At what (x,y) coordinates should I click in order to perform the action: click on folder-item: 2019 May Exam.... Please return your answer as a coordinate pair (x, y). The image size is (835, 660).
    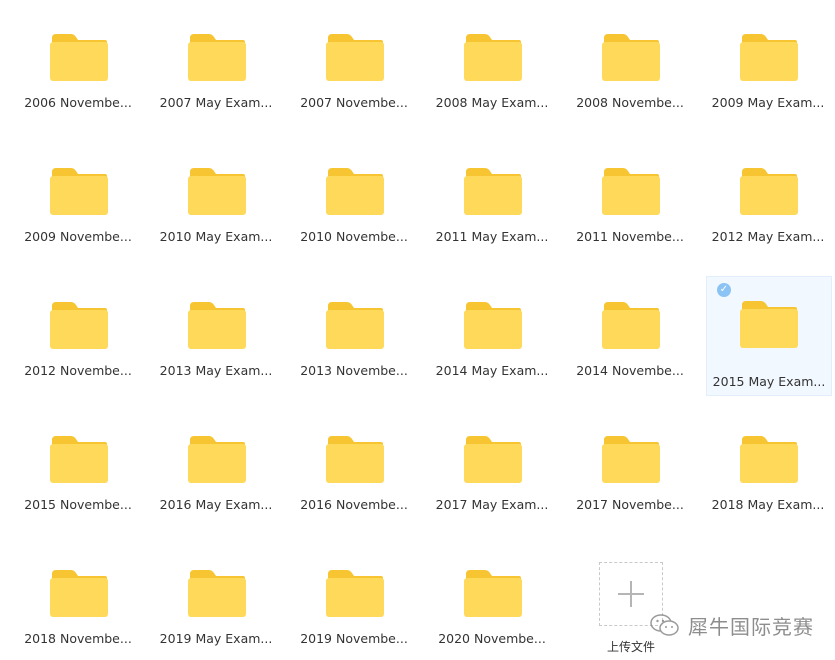
    Looking at the image, I should click on (216, 610).